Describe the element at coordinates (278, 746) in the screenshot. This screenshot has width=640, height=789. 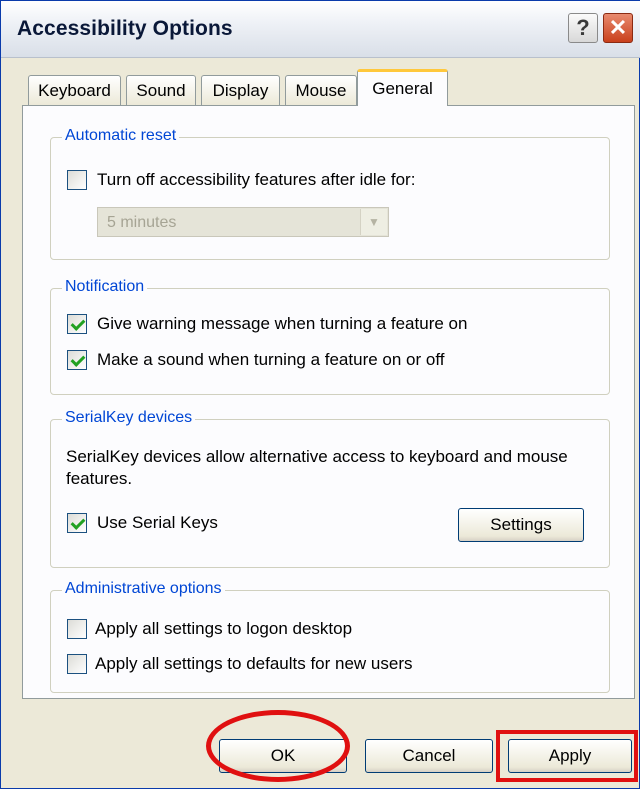
I see `ok-highlight-oval` at that location.